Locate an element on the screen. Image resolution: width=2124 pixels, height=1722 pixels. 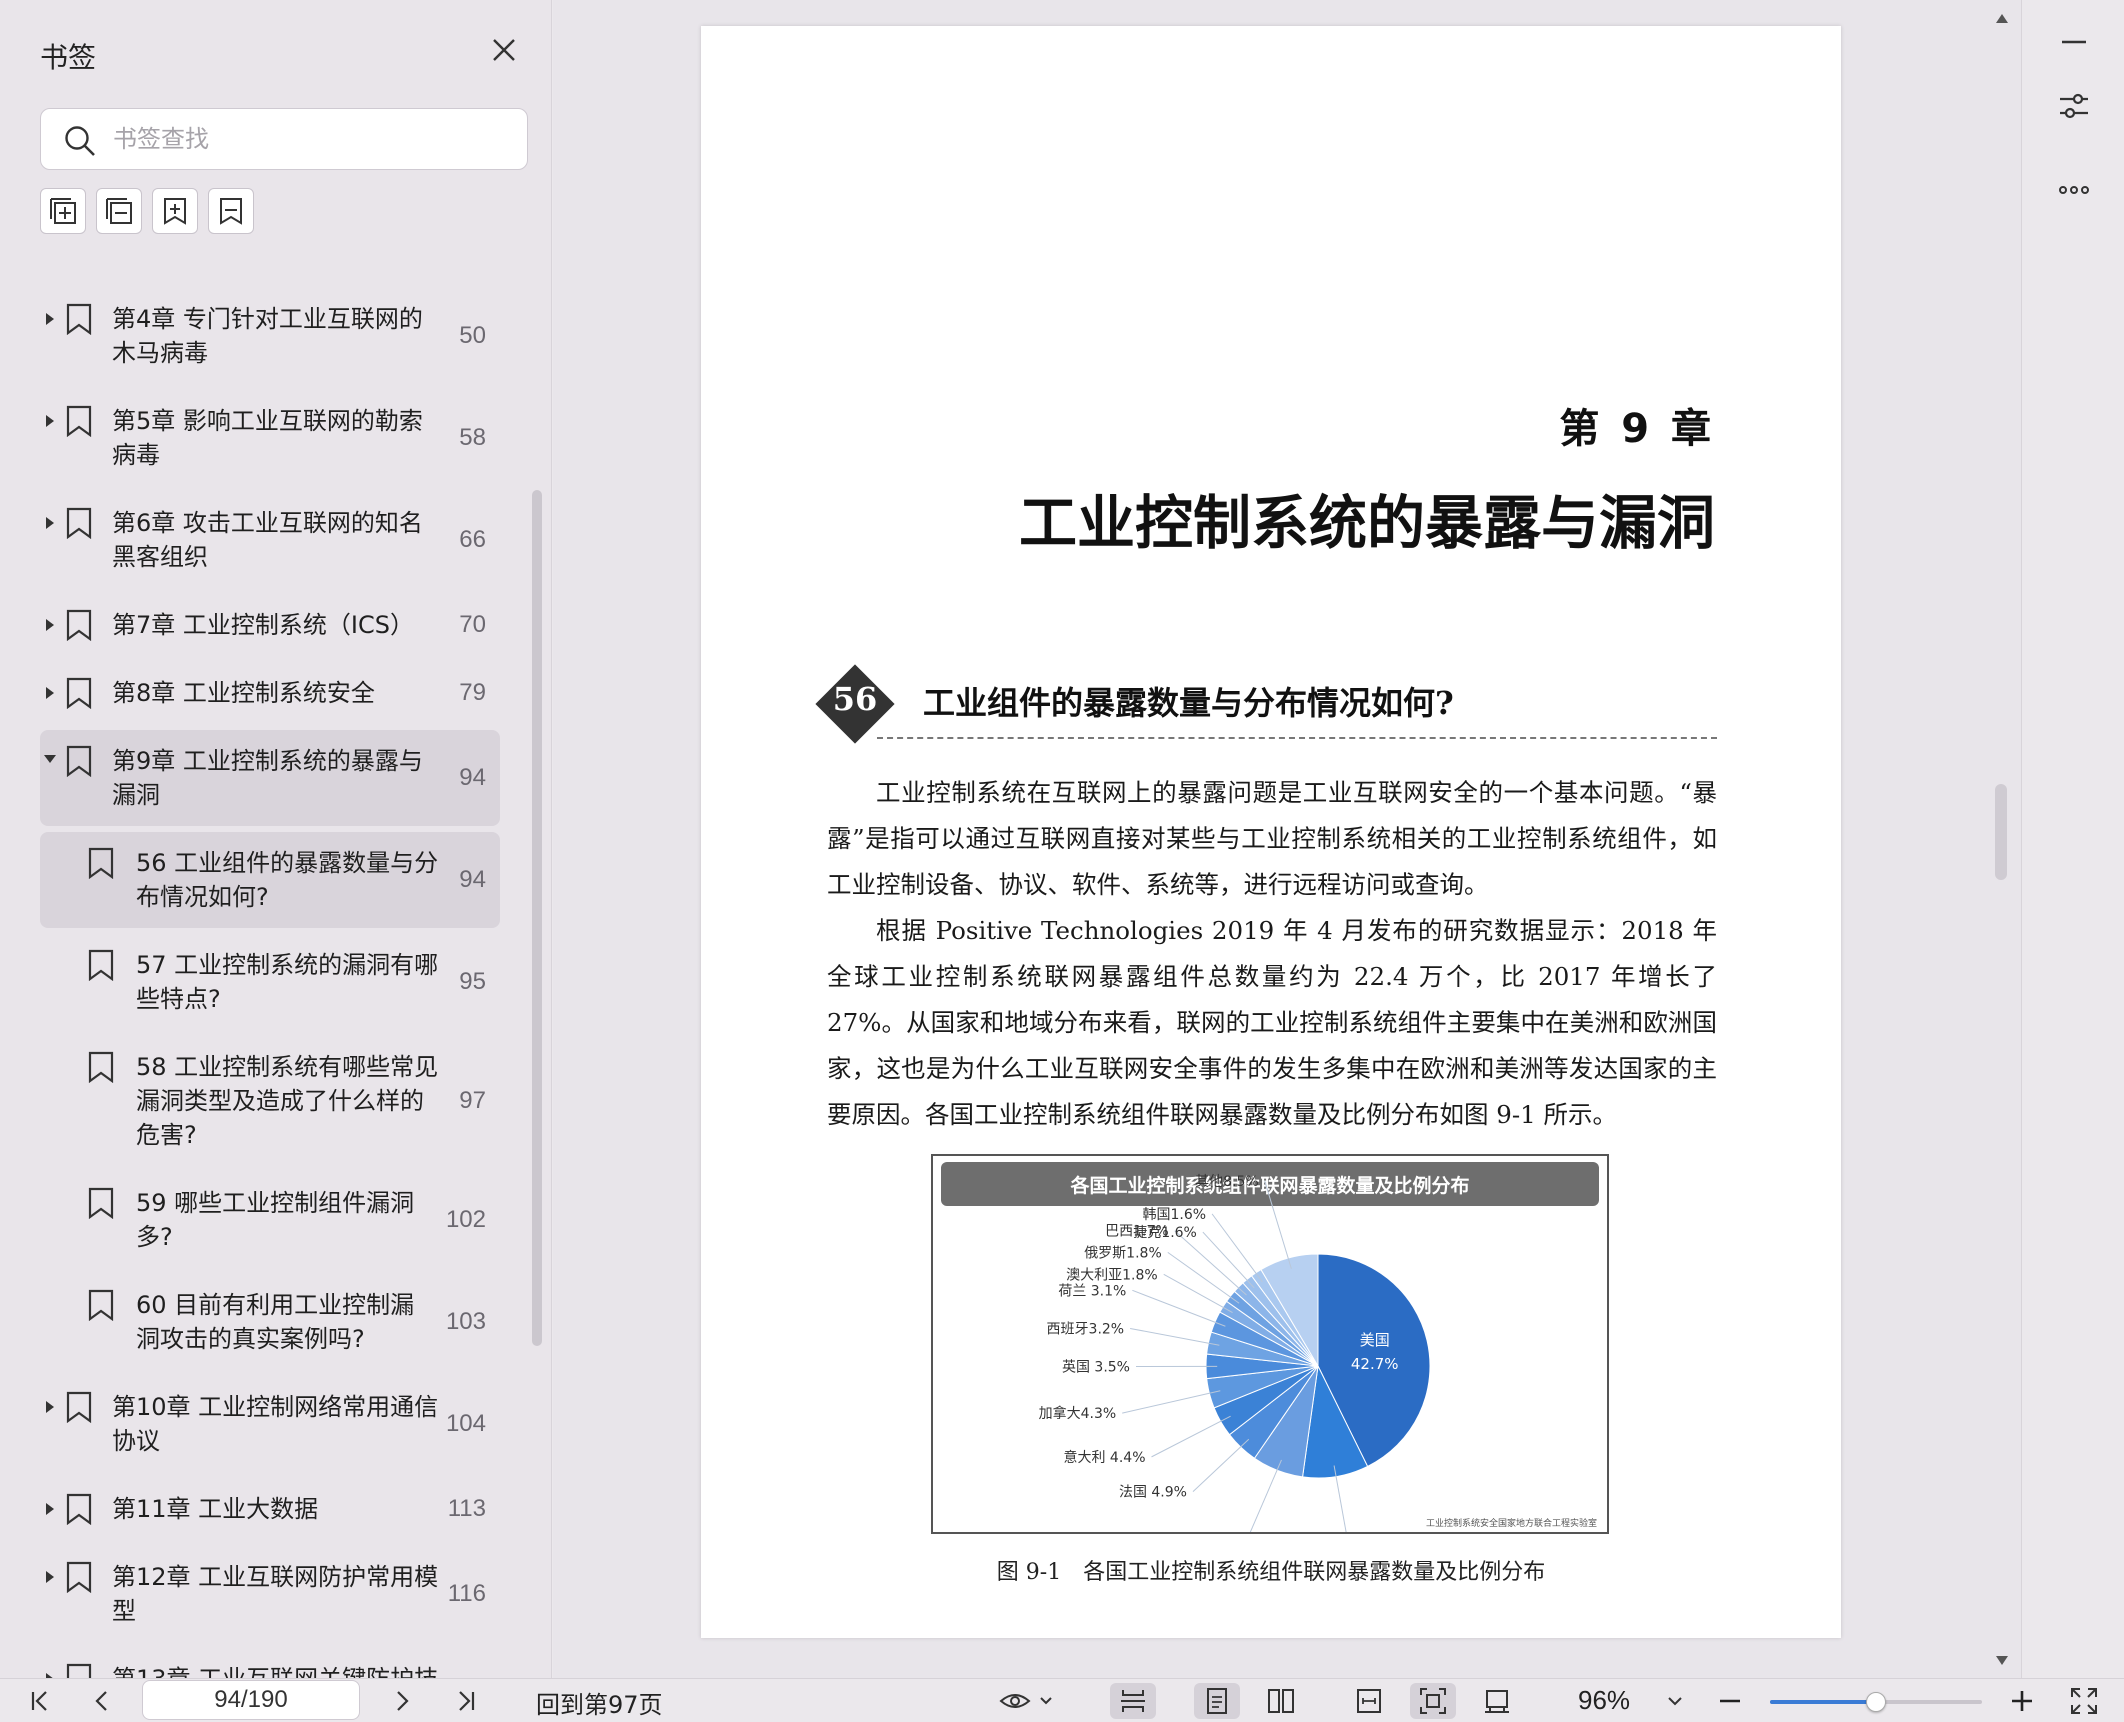
minimize-icon is located at coordinates (2074, 42).